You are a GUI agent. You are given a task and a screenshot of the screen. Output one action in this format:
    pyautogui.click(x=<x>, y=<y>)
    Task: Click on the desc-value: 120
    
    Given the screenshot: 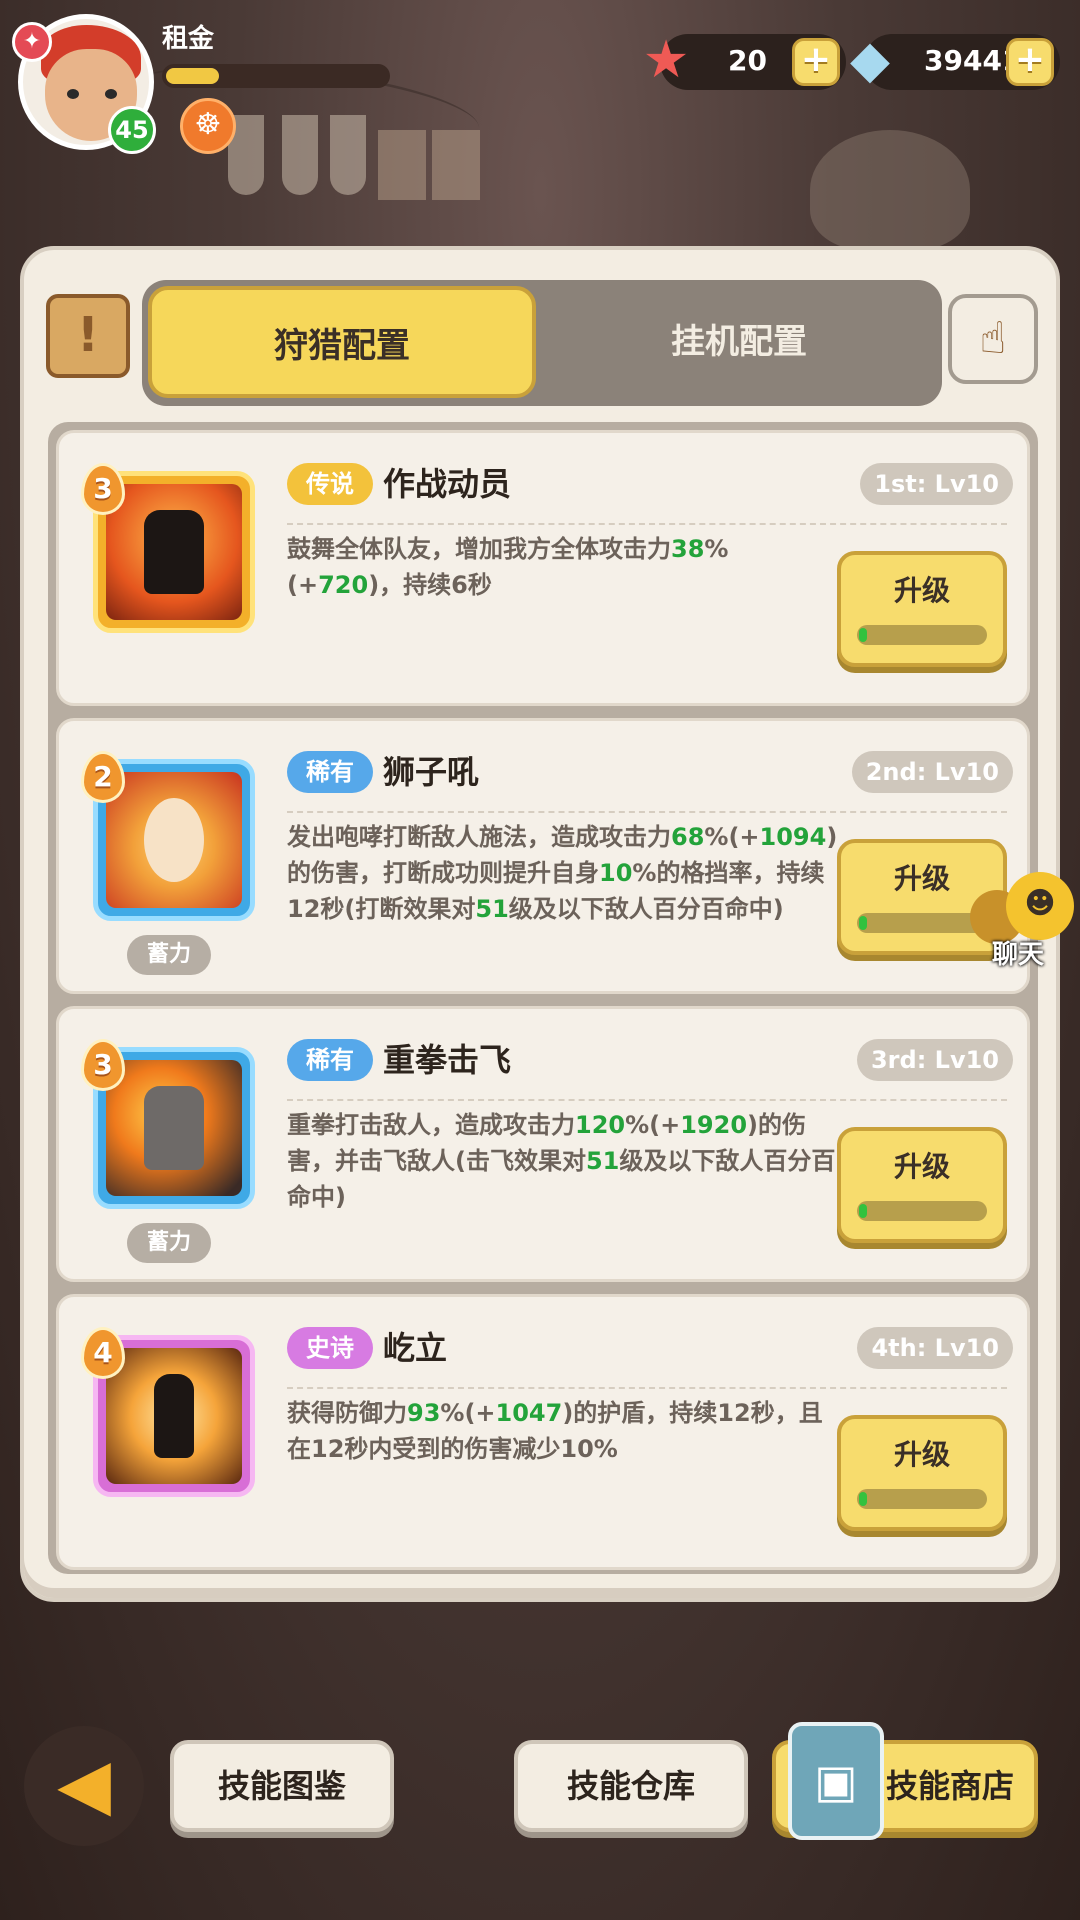 What is the action you would take?
    pyautogui.click(x=600, y=1125)
    